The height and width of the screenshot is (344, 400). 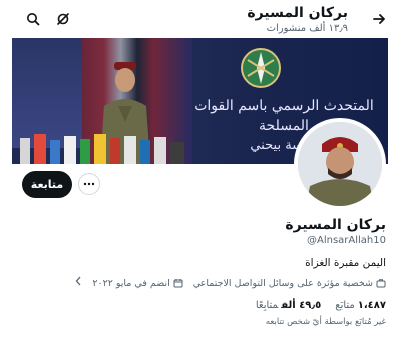 I want to click on briefcase-icon, so click(x=381, y=283).